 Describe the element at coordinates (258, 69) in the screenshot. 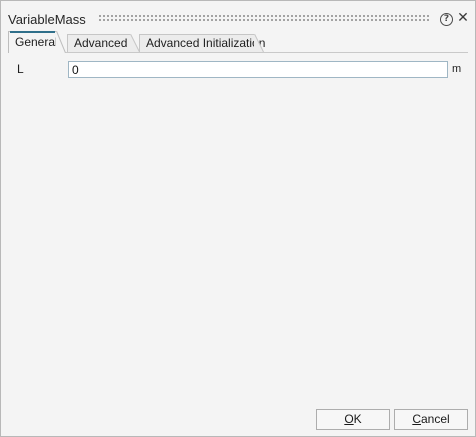

I see `l-value-input` at that location.